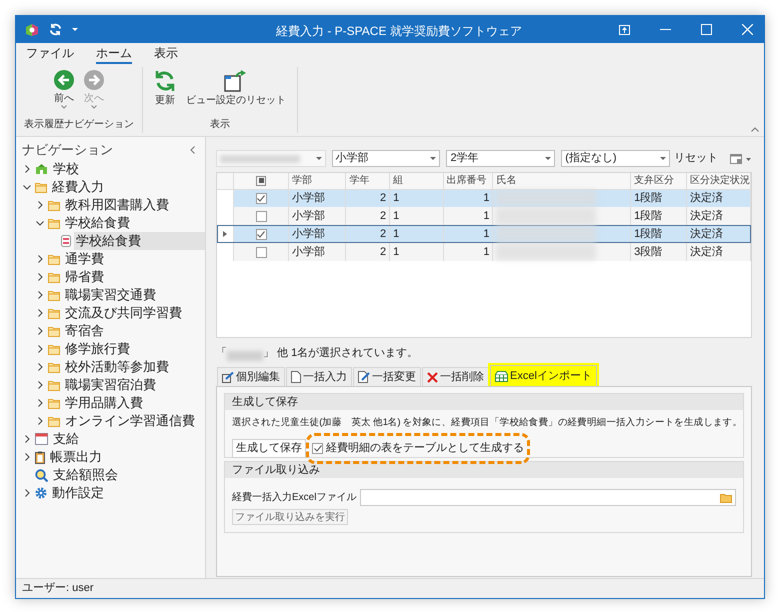 The height and width of the screenshot is (612, 780). What do you see at coordinates (696, 158) in the screenshot?
I see `reset-button: リセット` at bounding box center [696, 158].